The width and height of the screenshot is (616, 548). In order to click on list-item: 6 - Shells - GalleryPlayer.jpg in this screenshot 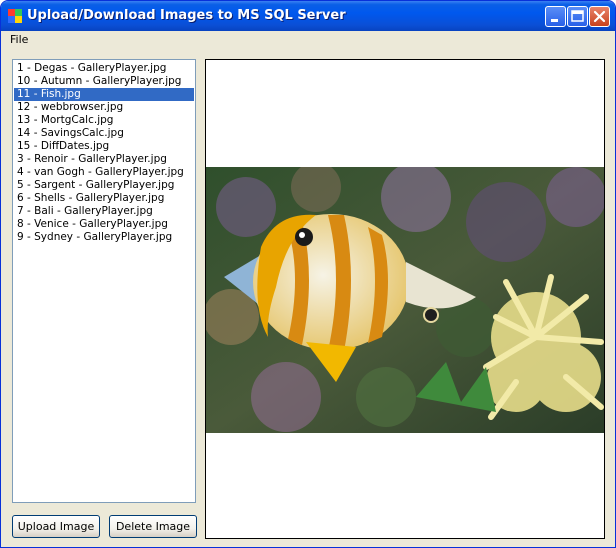, I will do `click(104, 198)`.